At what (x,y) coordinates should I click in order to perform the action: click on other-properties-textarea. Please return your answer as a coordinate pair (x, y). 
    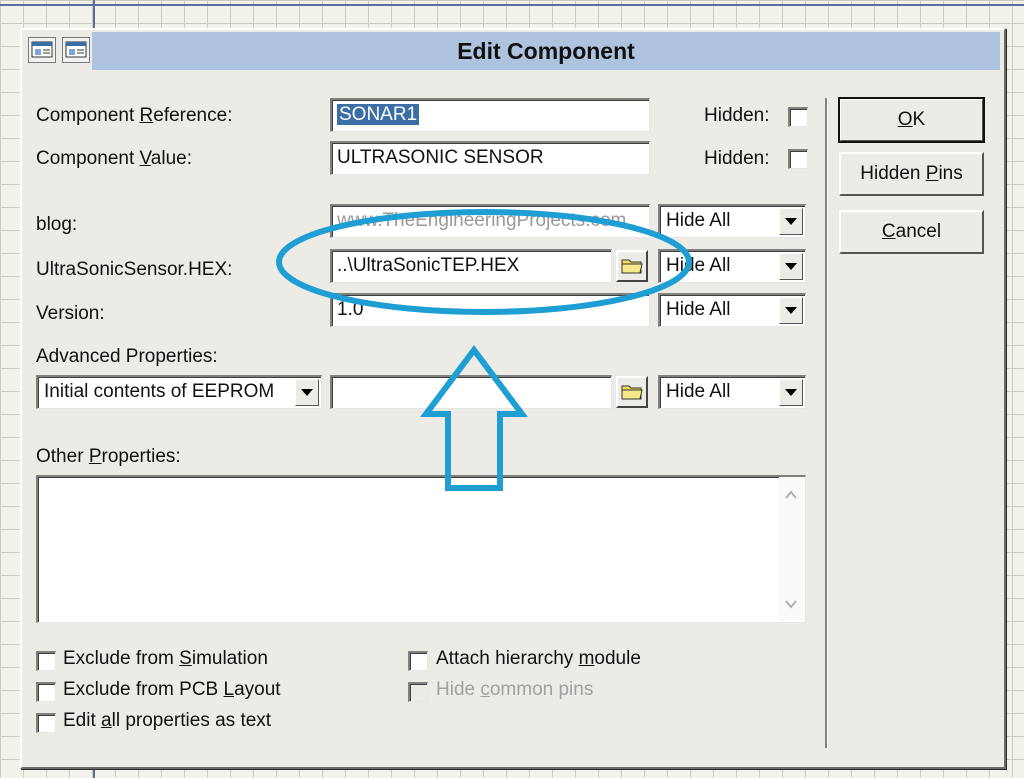
    Looking at the image, I should click on (421, 549).